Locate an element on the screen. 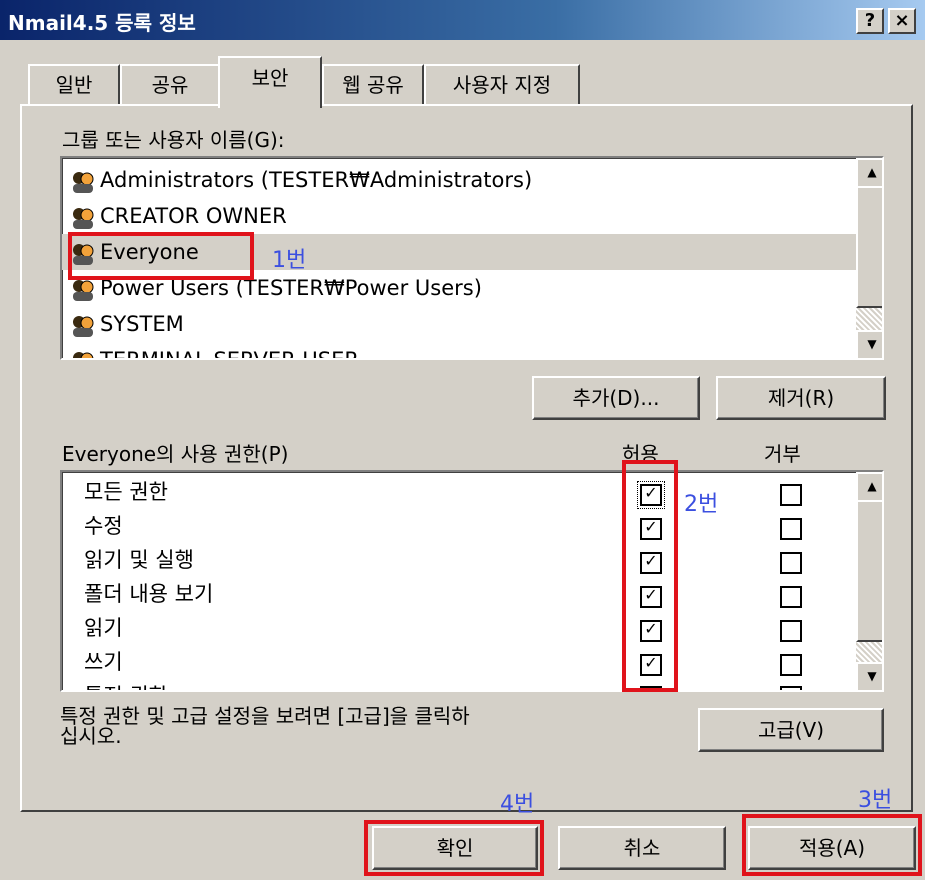 The height and width of the screenshot is (880, 925). tab-custom: 사용자 지정 is located at coordinates (502, 85).